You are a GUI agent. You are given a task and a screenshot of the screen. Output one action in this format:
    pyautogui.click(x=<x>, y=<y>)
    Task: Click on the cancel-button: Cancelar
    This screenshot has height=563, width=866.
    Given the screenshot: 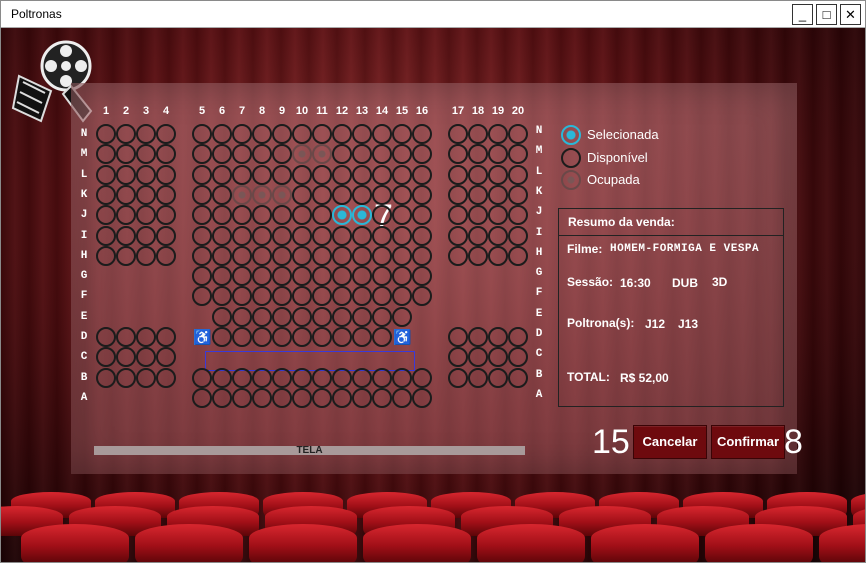 What is the action you would take?
    pyautogui.click(x=670, y=442)
    